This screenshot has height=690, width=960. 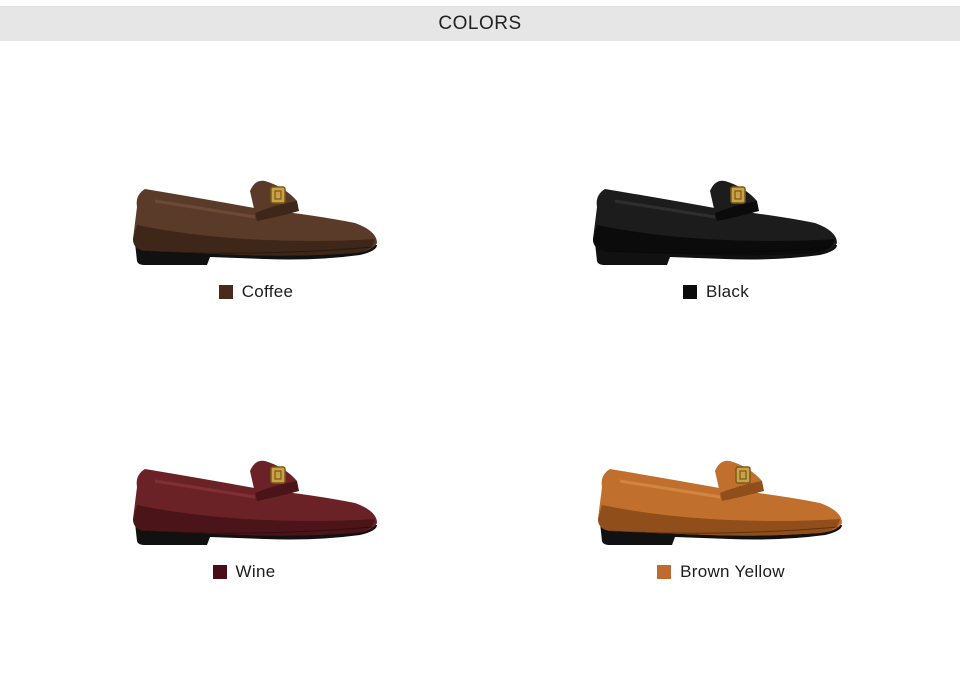 I want to click on color-name: Coffee, so click(x=267, y=291).